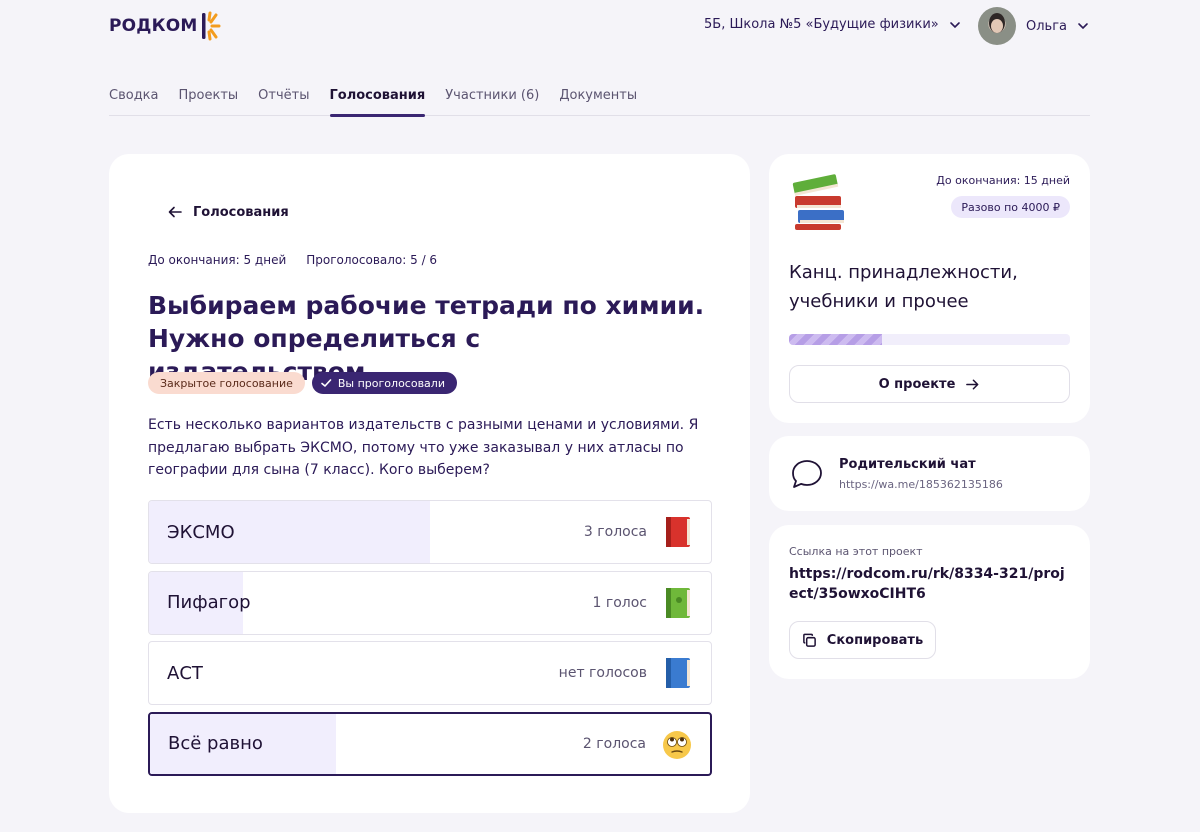 This screenshot has width=1200, height=832. Describe the element at coordinates (907, 464) in the screenshot. I see `chat-title: Родительский чат` at that location.